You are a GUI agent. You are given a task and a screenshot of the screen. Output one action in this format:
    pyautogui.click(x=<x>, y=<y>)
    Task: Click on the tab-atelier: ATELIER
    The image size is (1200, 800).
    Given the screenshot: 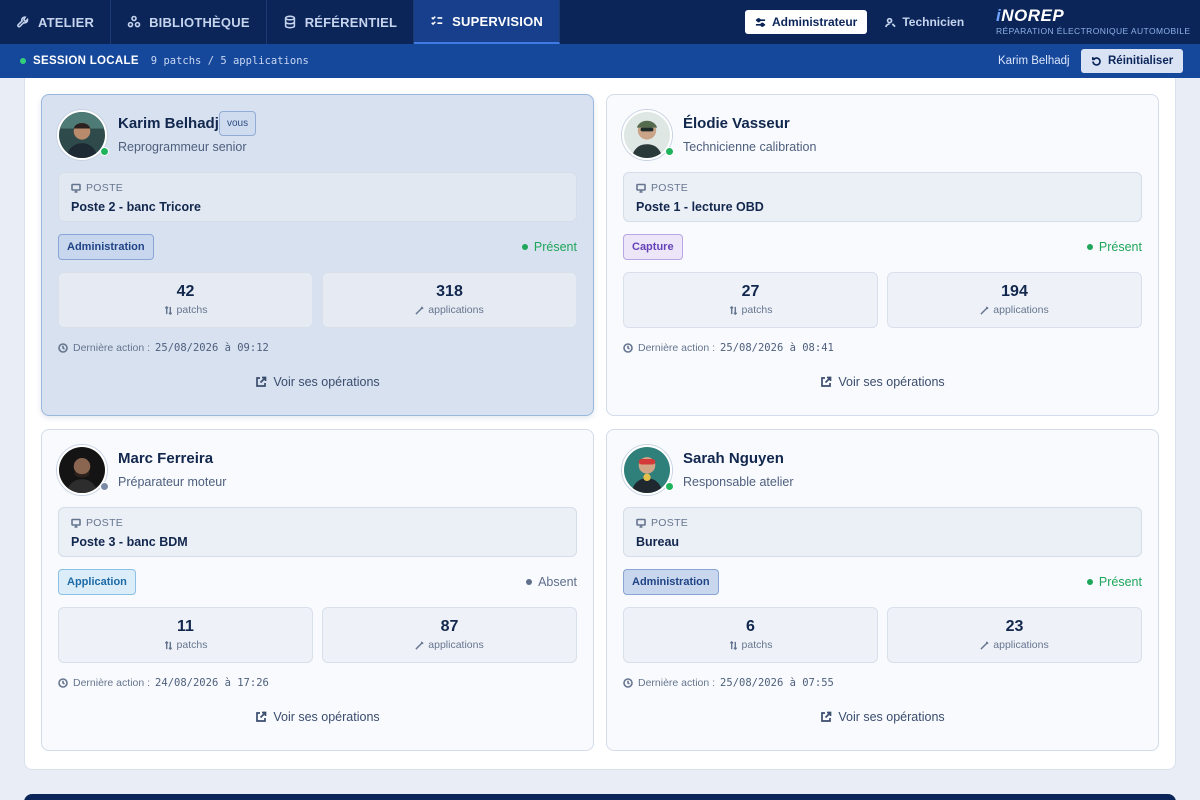 What is the action you would take?
    pyautogui.click(x=56, y=22)
    